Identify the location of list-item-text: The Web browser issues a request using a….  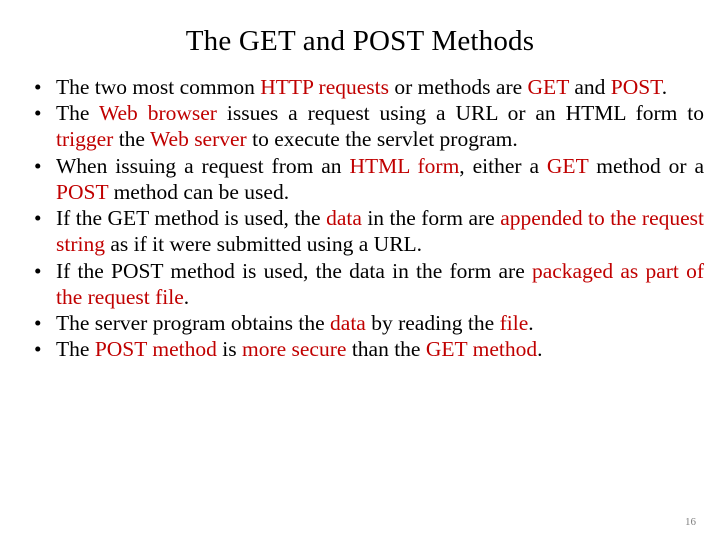
(380, 126).